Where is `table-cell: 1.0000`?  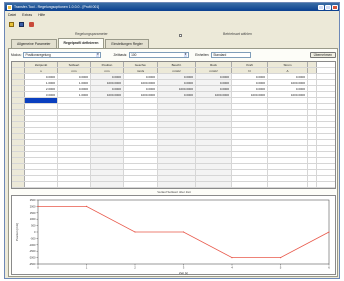
table-cell: 1.0000 is located at coordinates (74, 94).